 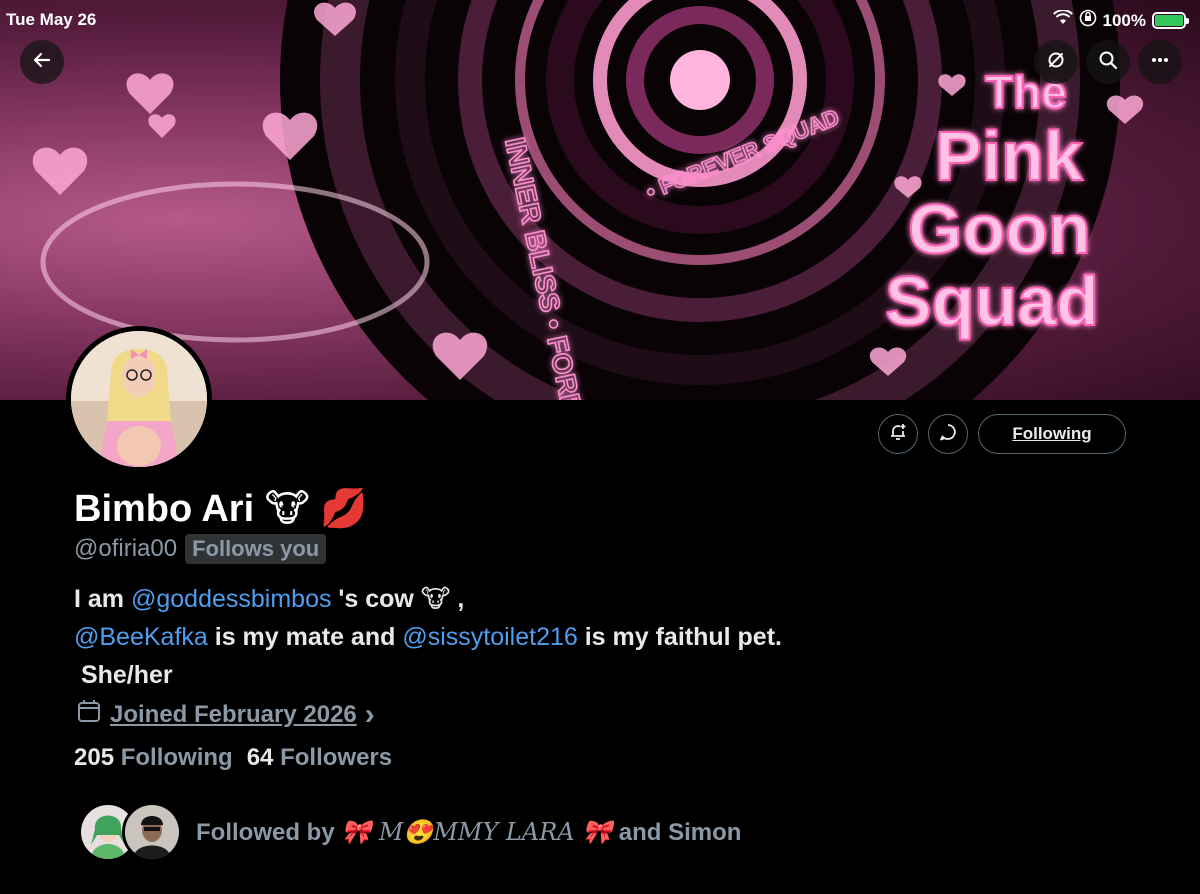 I want to click on search-button, so click(x=1108, y=62).